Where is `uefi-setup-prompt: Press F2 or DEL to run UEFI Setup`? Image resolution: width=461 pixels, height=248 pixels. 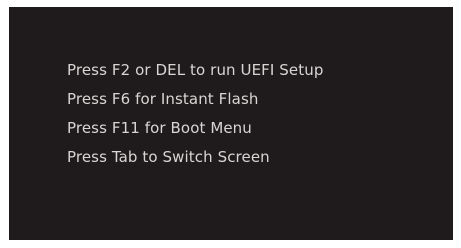 uefi-setup-prompt: Press F2 or DEL to run UEFI Setup is located at coordinates (195, 70).